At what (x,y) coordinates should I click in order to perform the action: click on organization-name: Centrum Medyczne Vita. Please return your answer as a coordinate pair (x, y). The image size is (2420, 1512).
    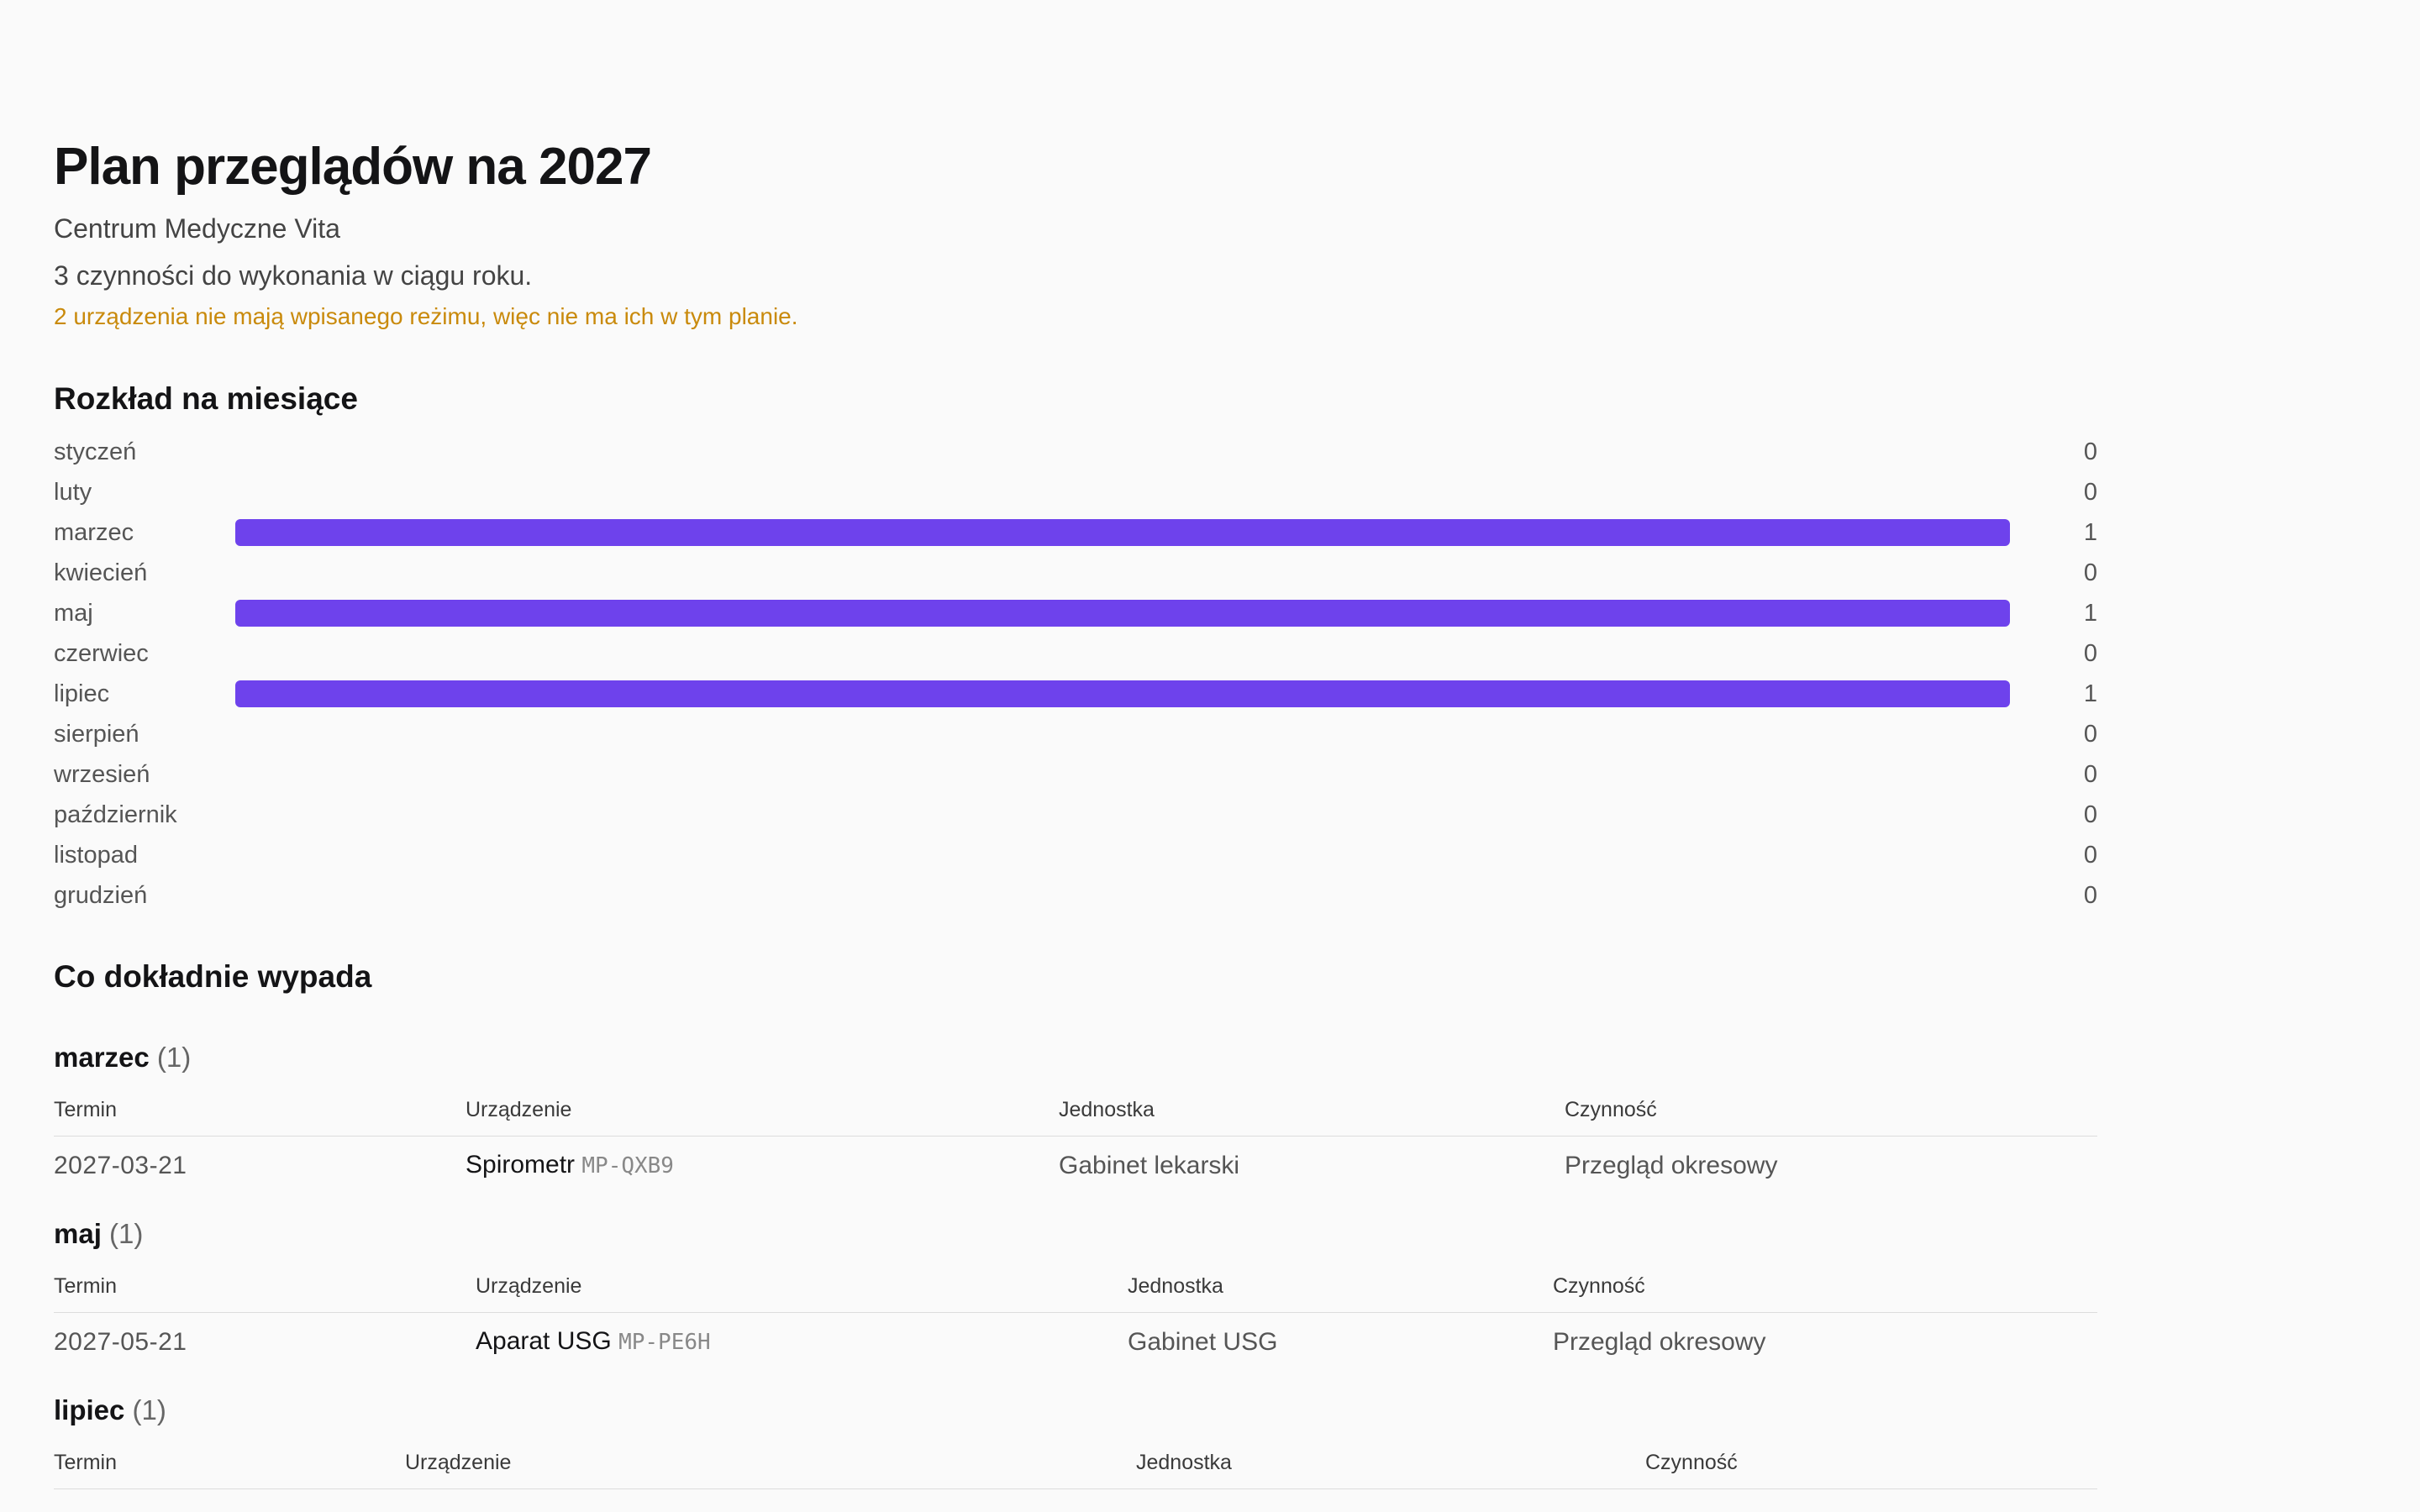
    Looking at the image, I should click on (197, 228).